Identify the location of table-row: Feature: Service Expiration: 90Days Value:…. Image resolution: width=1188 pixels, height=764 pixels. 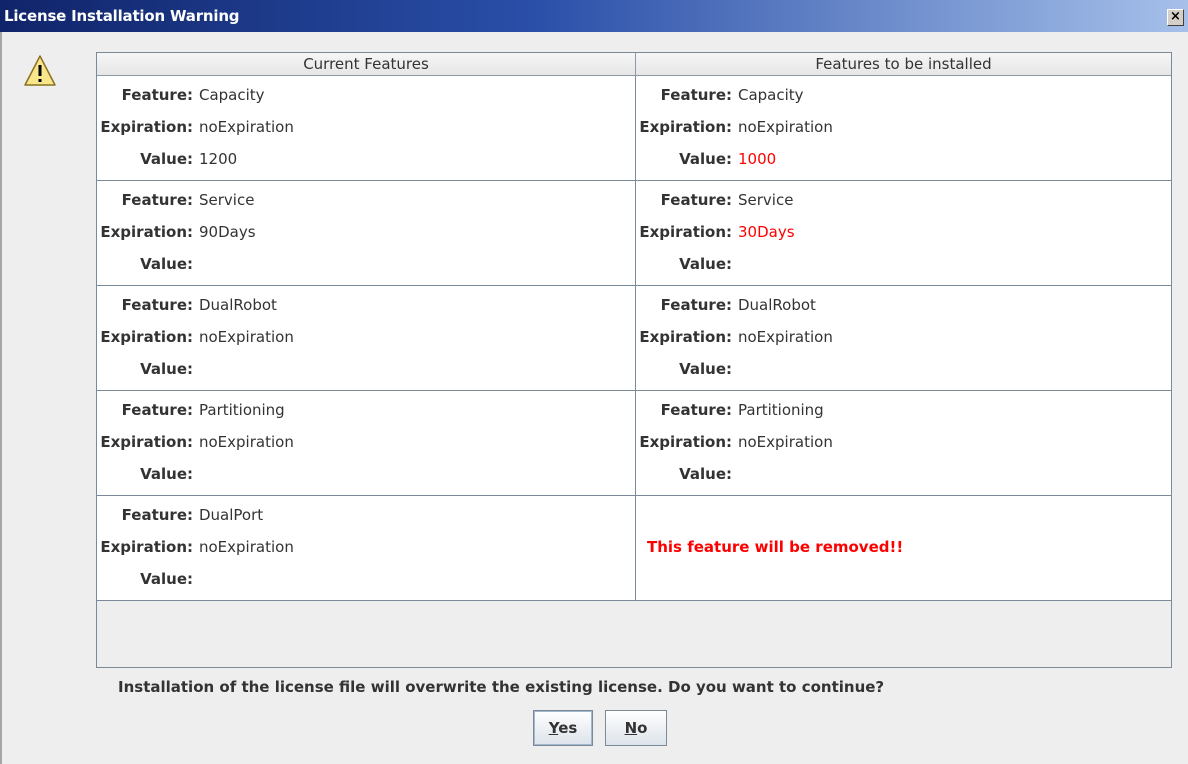
(634, 233).